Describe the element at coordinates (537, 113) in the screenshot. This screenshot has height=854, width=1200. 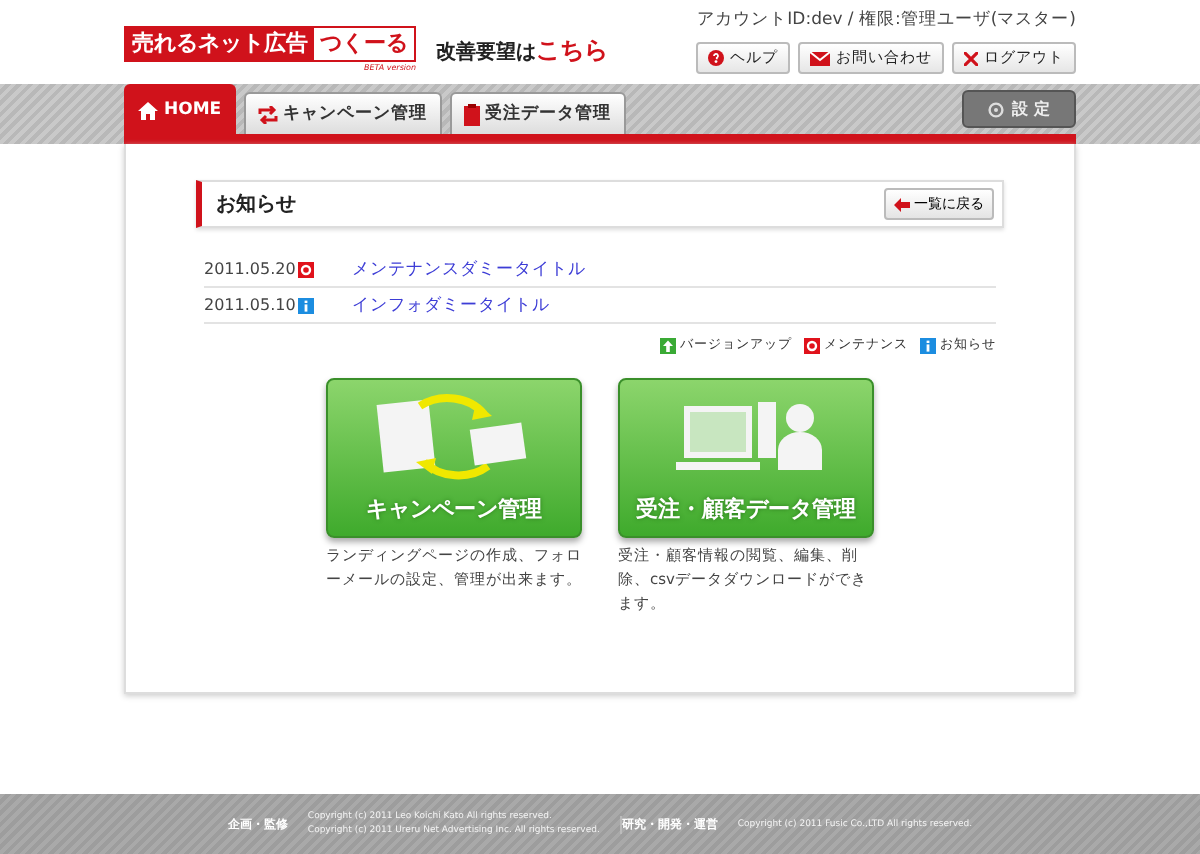
I see `nav-tab: 受注データ管理` at that location.